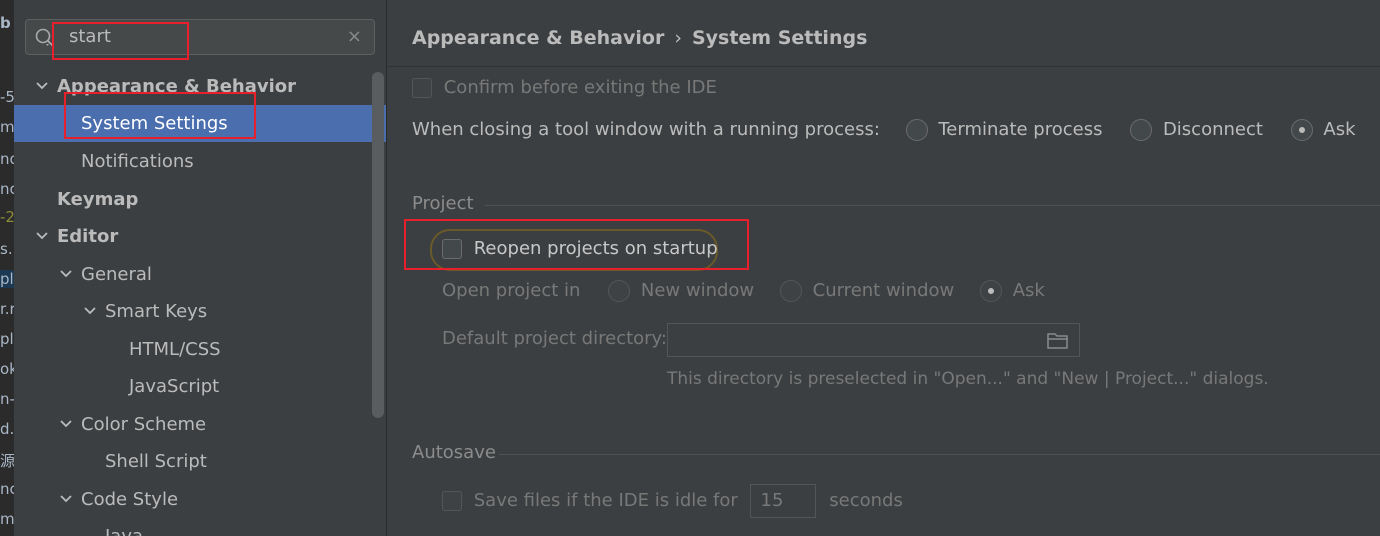 Image resolution: width=1380 pixels, height=536 pixels. I want to click on reopen-projects-label: Reopen projects on startup, so click(595, 248).